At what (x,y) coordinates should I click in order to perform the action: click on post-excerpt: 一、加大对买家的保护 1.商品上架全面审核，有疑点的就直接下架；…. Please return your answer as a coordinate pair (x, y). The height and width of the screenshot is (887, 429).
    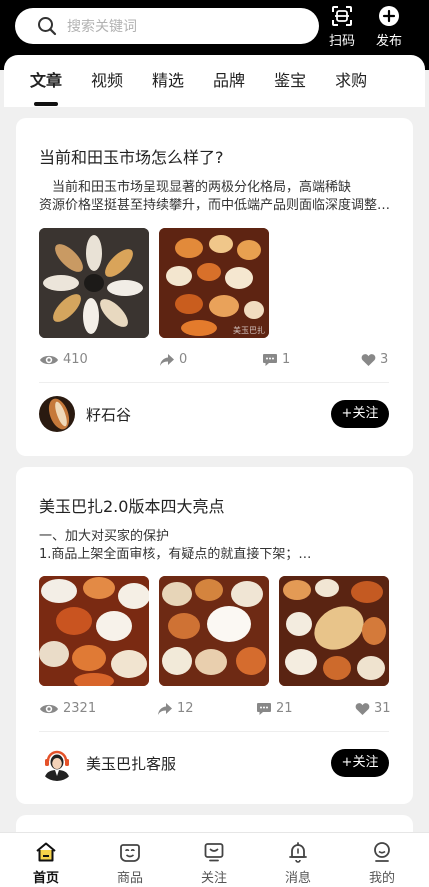
    Looking at the image, I should click on (216, 546).